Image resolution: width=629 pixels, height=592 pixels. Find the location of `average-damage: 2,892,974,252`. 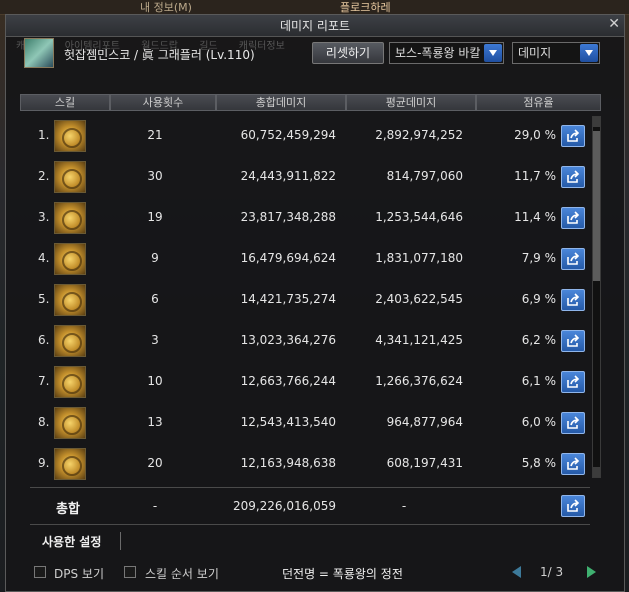

average-damage: 2,892,974,252 is located at coordinates (419, 135).